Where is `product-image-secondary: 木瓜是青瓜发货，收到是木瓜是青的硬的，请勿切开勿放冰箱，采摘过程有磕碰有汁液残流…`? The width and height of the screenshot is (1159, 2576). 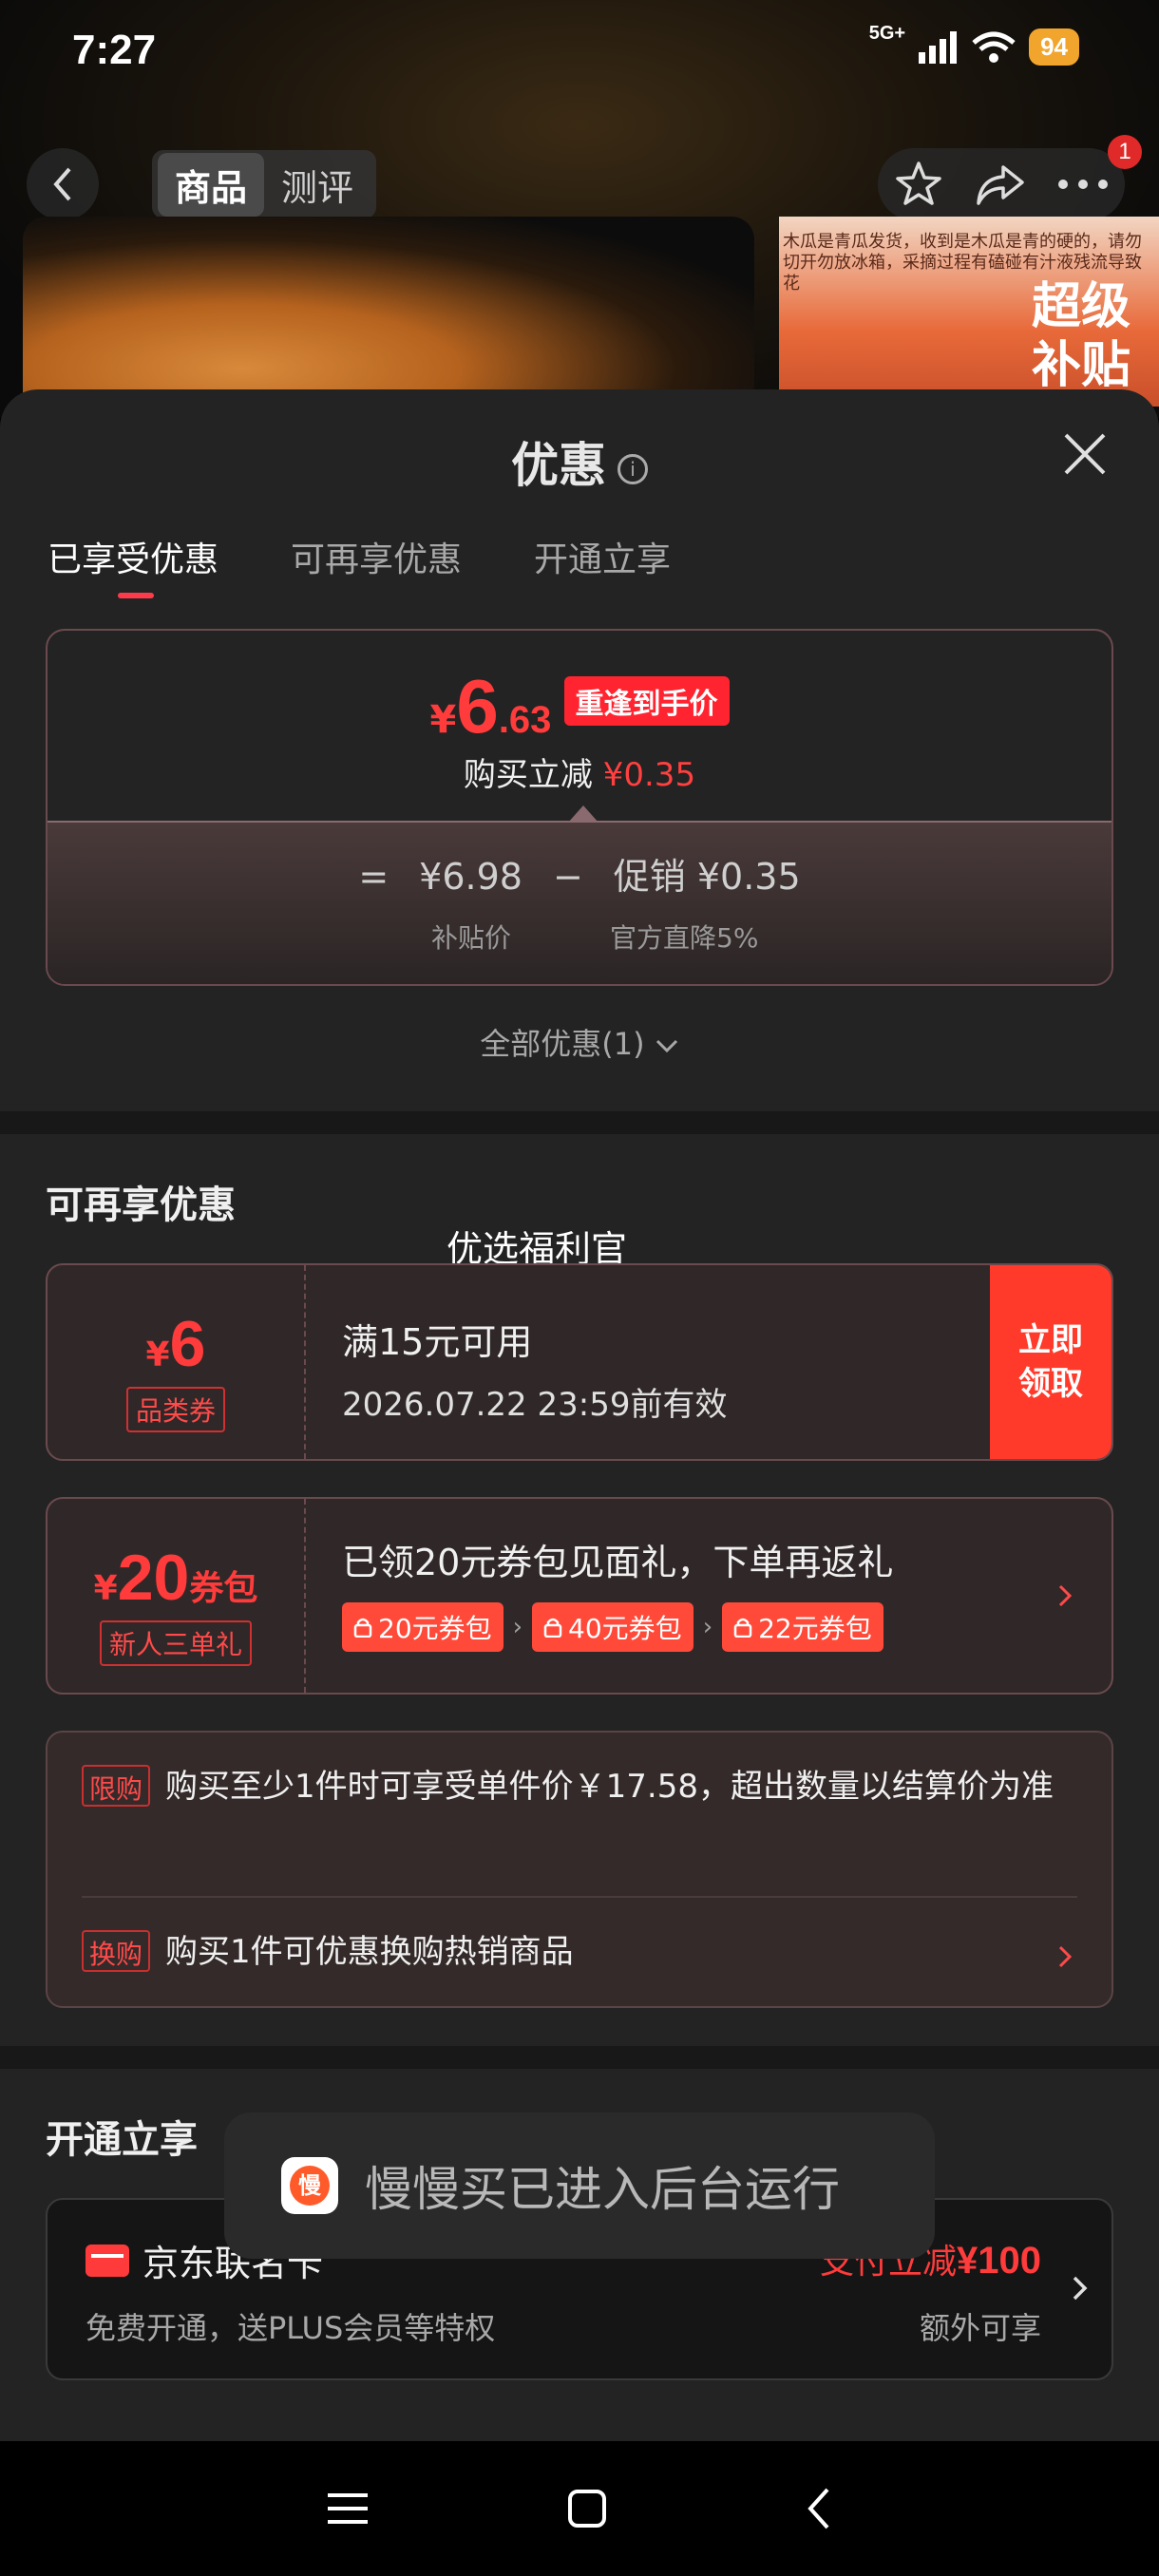
product-image-secondary: 木瓜是青瓜发货，收到是木瓜是青的硬的，请勿切开勿放冰箱，采摘过程有磕碰有汁液残流… is located at coordinates (969, 312).